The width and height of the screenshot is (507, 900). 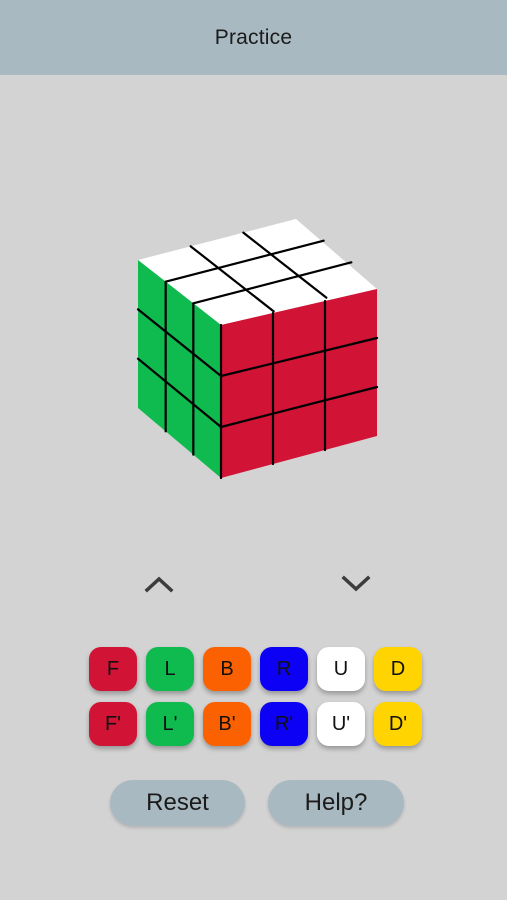 What do you see at coordinates (284, 724) in the screenshot?
I see `move-button-r-prime: R'` at bounding box center [284, 724].